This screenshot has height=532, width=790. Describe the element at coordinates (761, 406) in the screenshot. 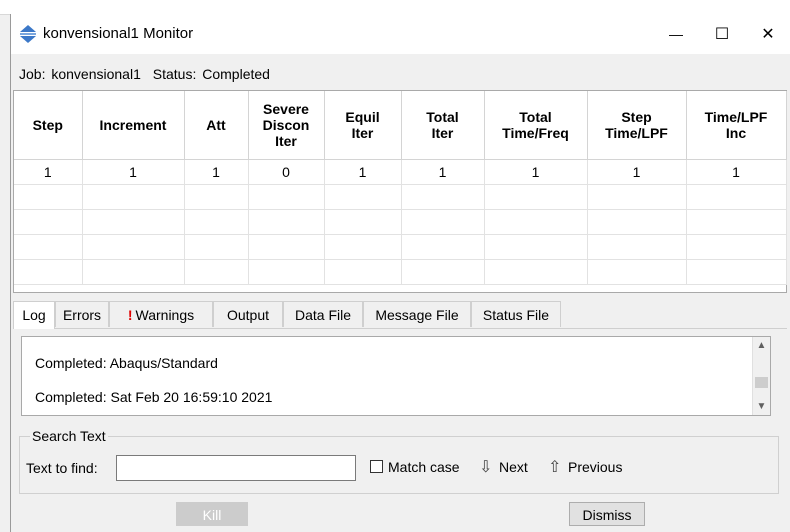

I see `scroll-down-icon: ▼` at that location.